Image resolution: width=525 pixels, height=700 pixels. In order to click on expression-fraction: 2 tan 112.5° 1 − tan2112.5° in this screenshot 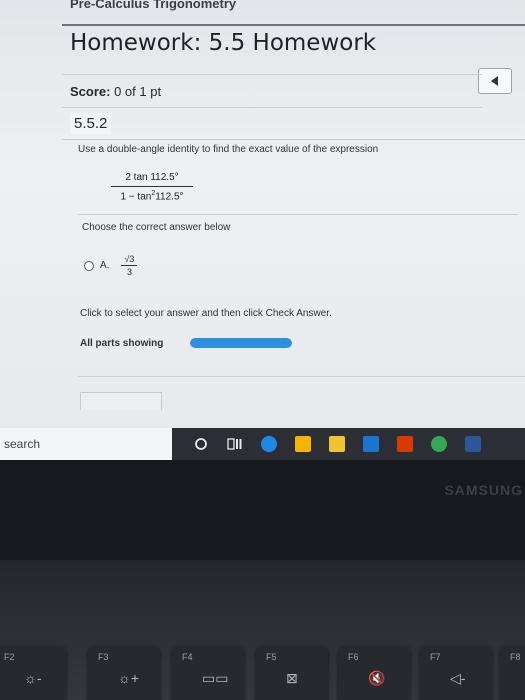, I will do `click(152, 187)`.